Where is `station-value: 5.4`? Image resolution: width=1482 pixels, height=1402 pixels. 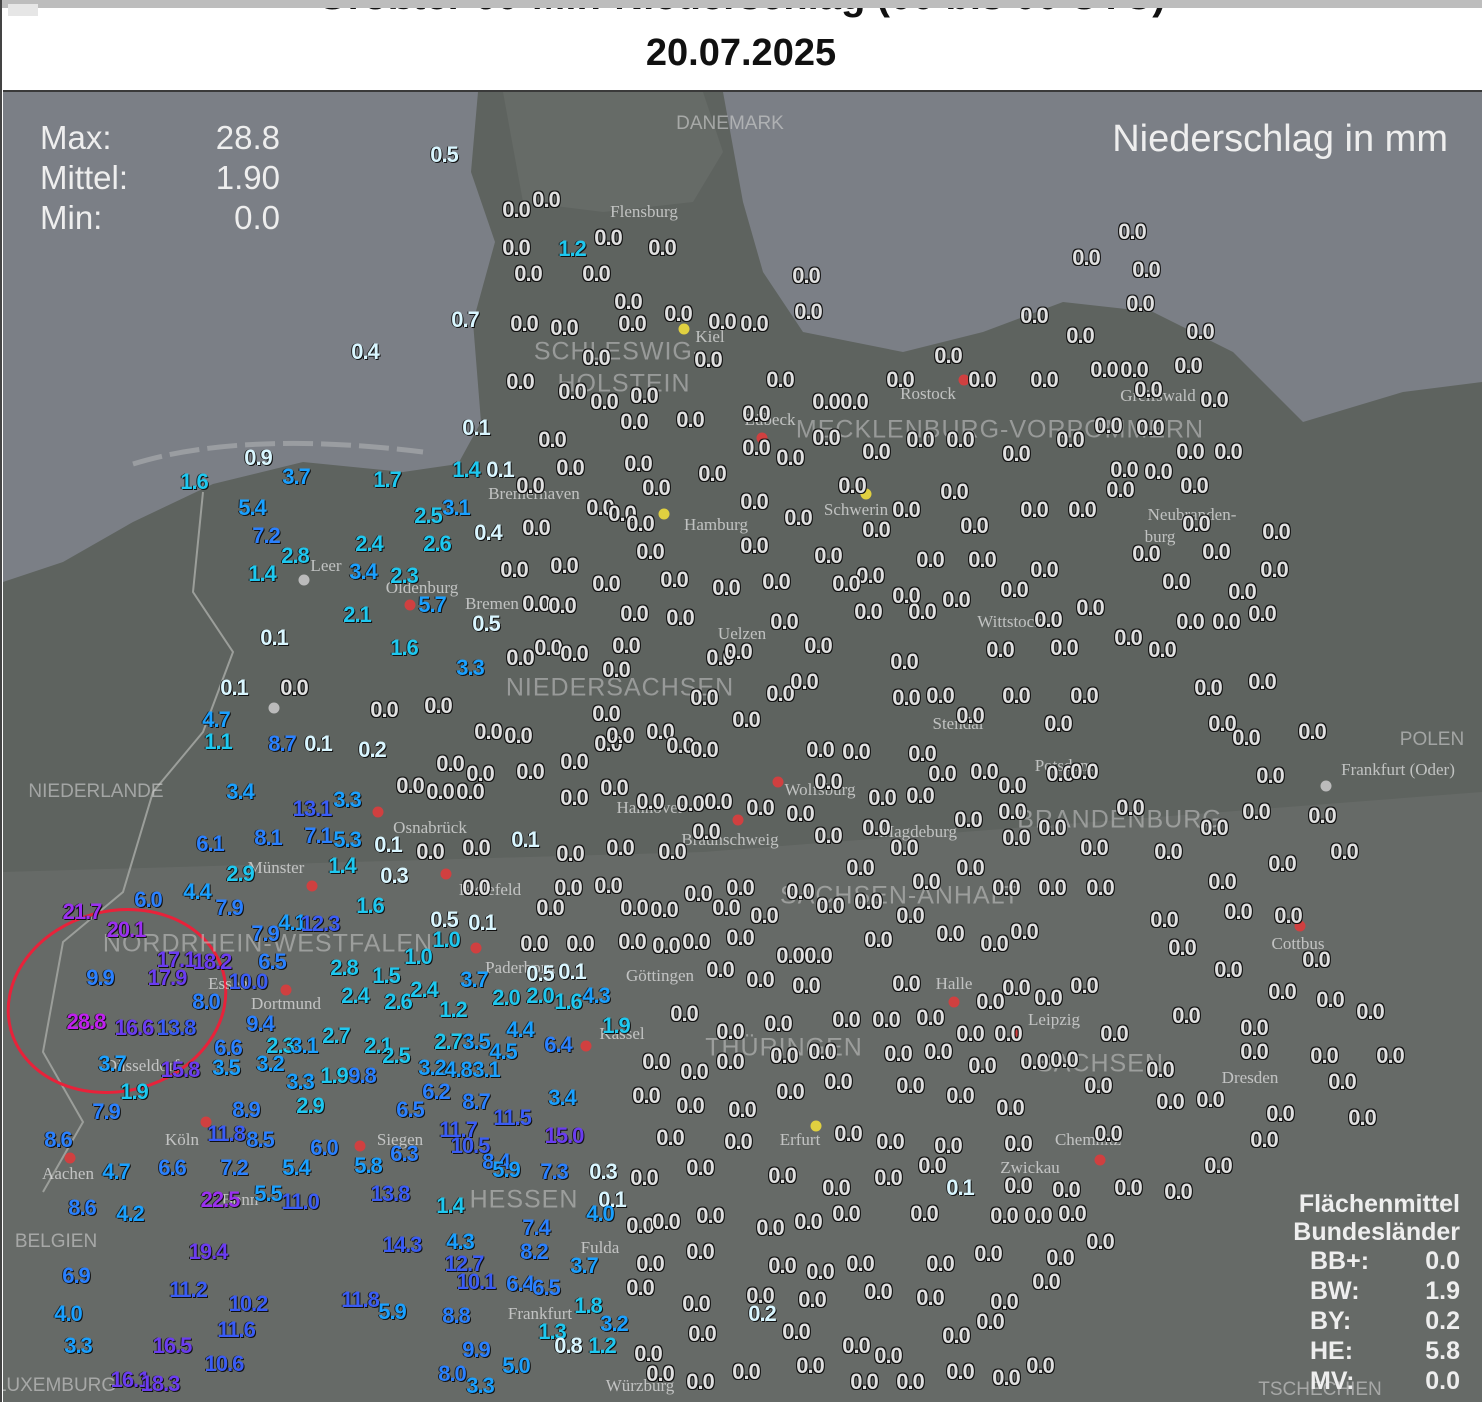
station-value: 5.4 is located at coordinates (252, 507).